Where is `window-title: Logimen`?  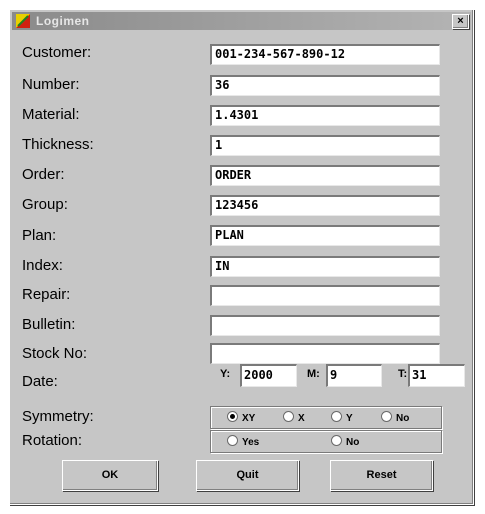 window-title: Logimen is located at coordinates (63, 21).